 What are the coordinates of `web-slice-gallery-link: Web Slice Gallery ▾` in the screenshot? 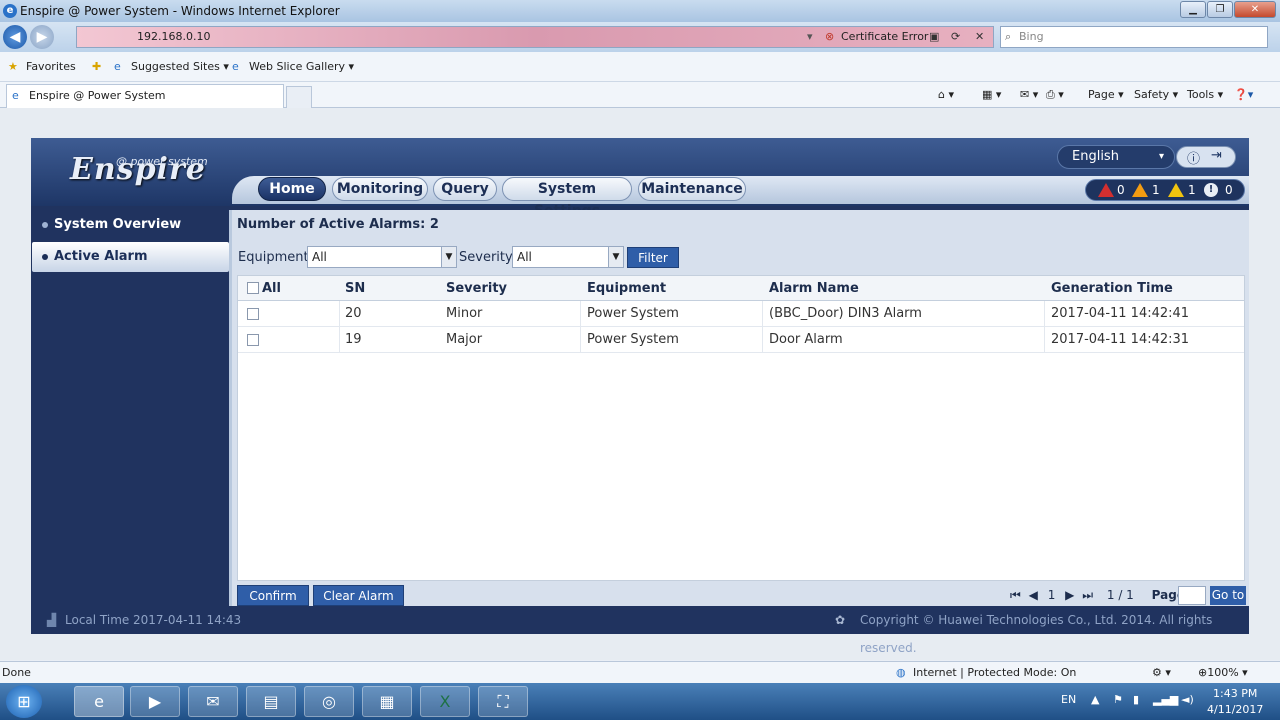 It's located at (301, 67).